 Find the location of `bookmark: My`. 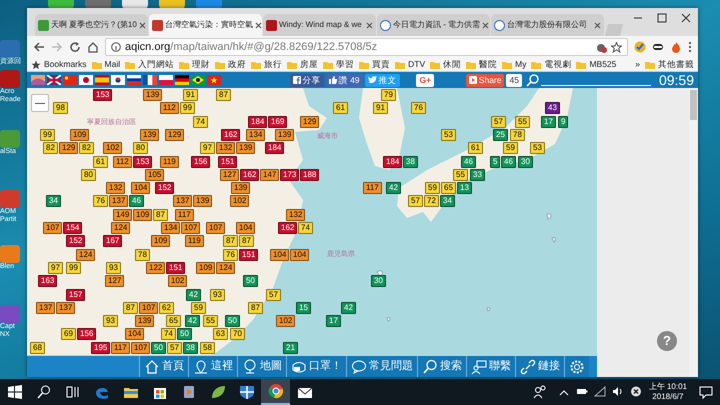

bookmark: My is located at coordinates (514, 64).